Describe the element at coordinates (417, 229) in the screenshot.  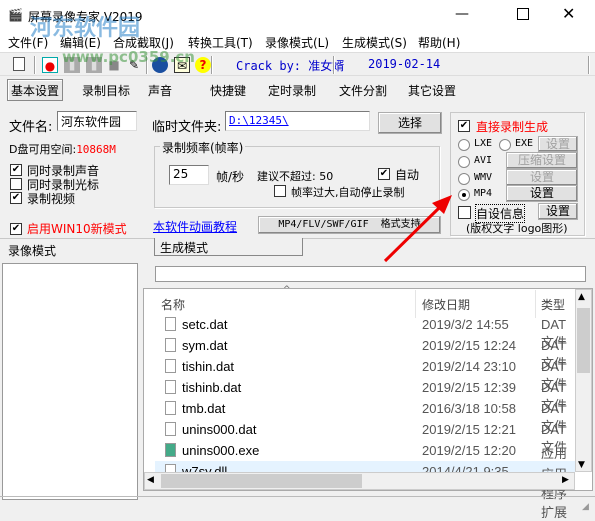
I see `red-arrow-annotation` at that location.